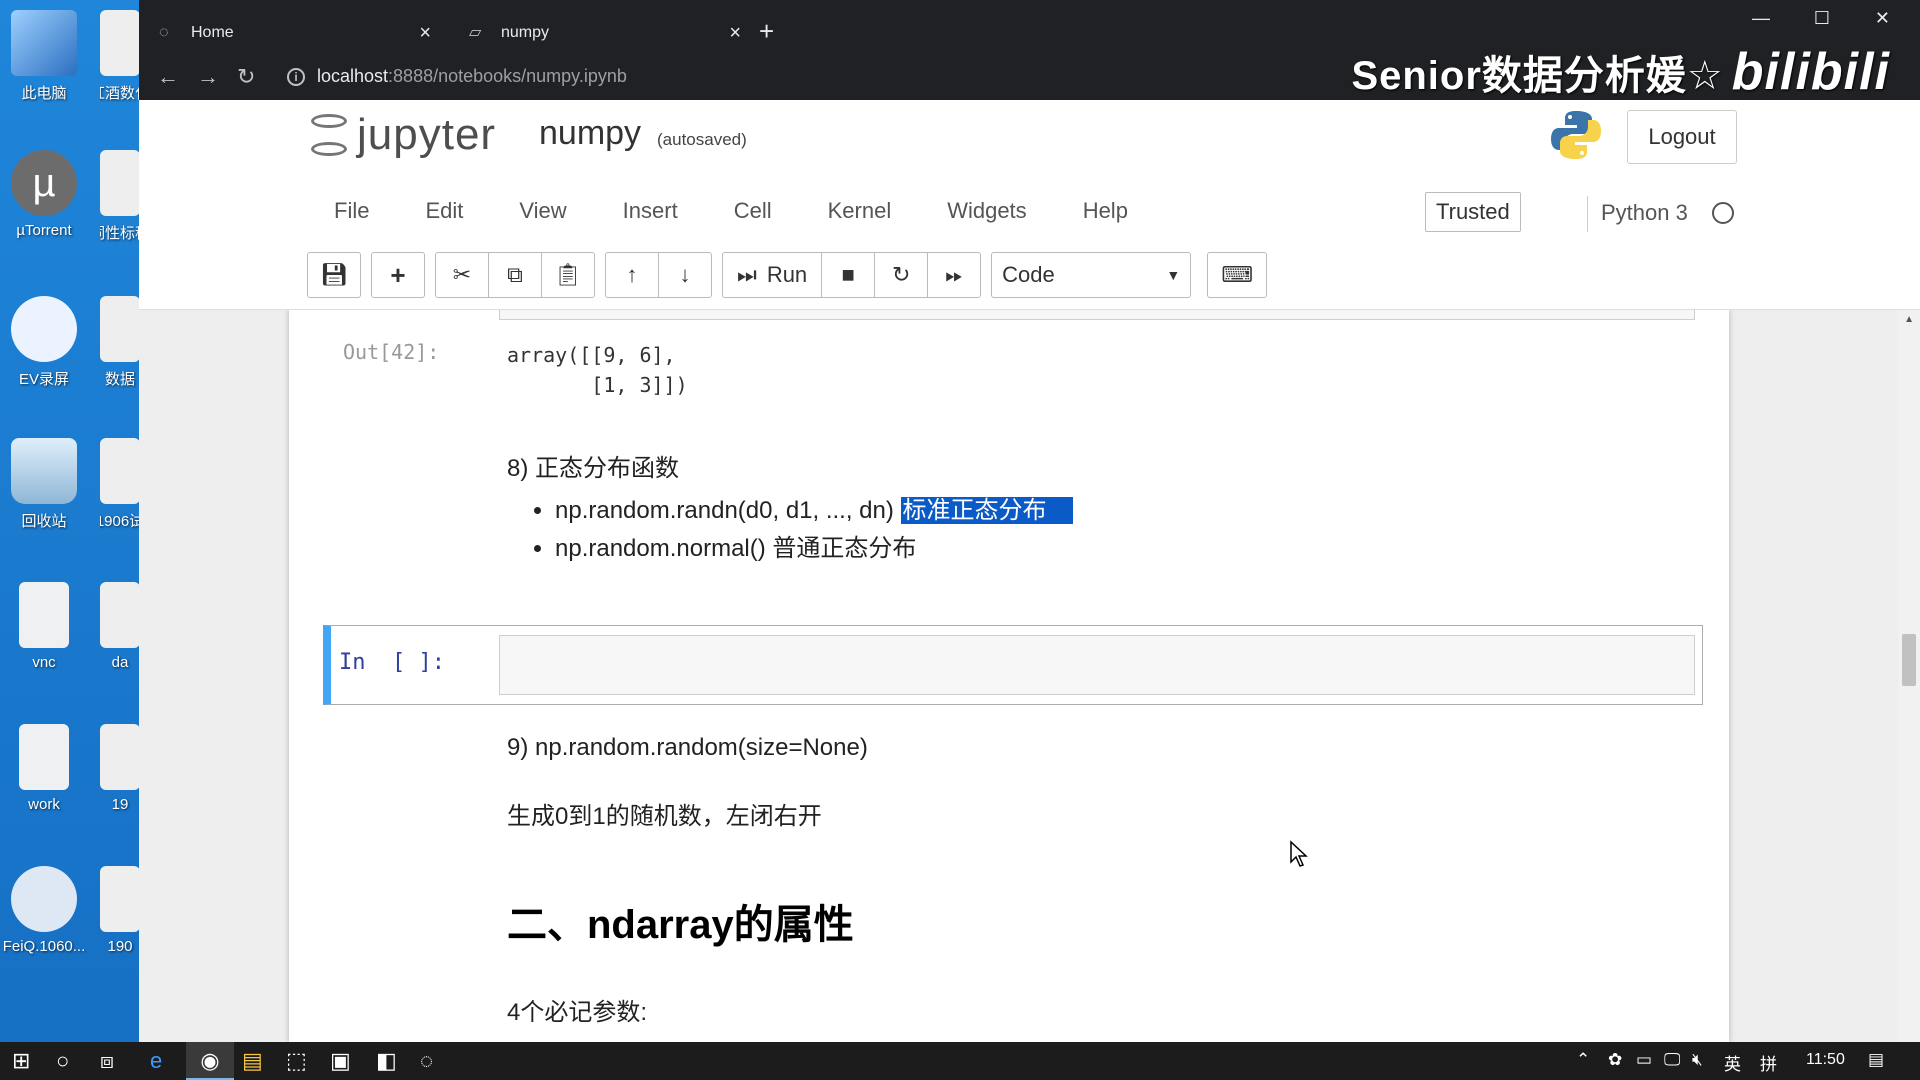 The height and width of the screenshot is (1080, 1920). Describe the element at coordinates (1876, 1060) in the screenshot. I see `notification-icon: ▤` at that location.